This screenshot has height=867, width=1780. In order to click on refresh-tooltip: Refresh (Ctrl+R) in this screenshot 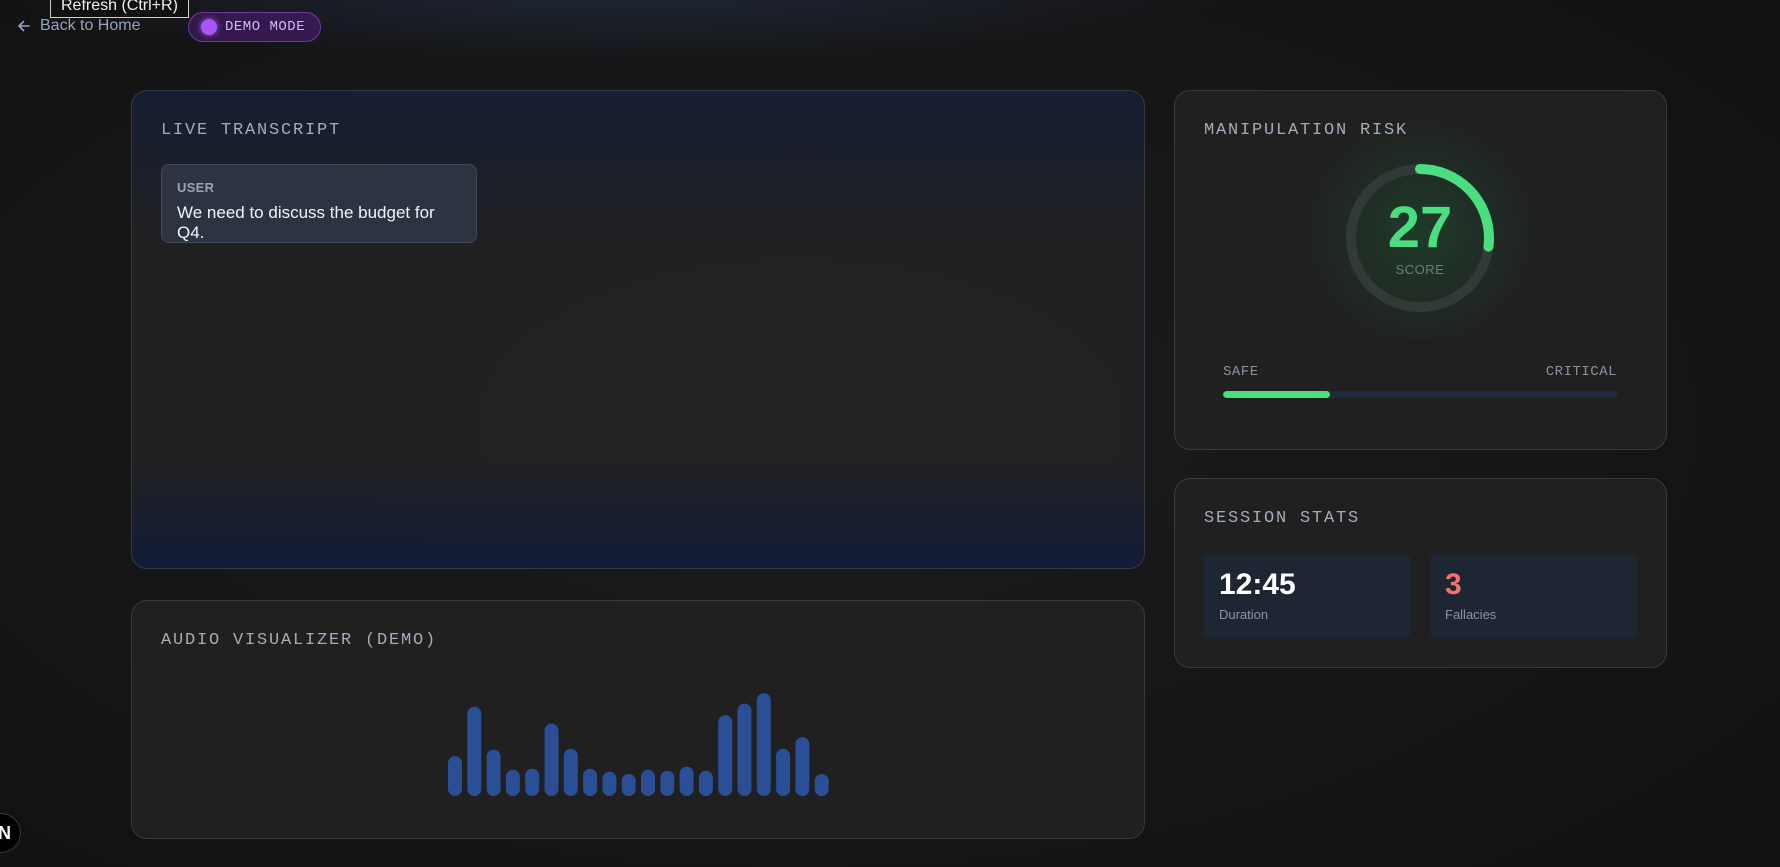, I will do `click(119, 9)`.